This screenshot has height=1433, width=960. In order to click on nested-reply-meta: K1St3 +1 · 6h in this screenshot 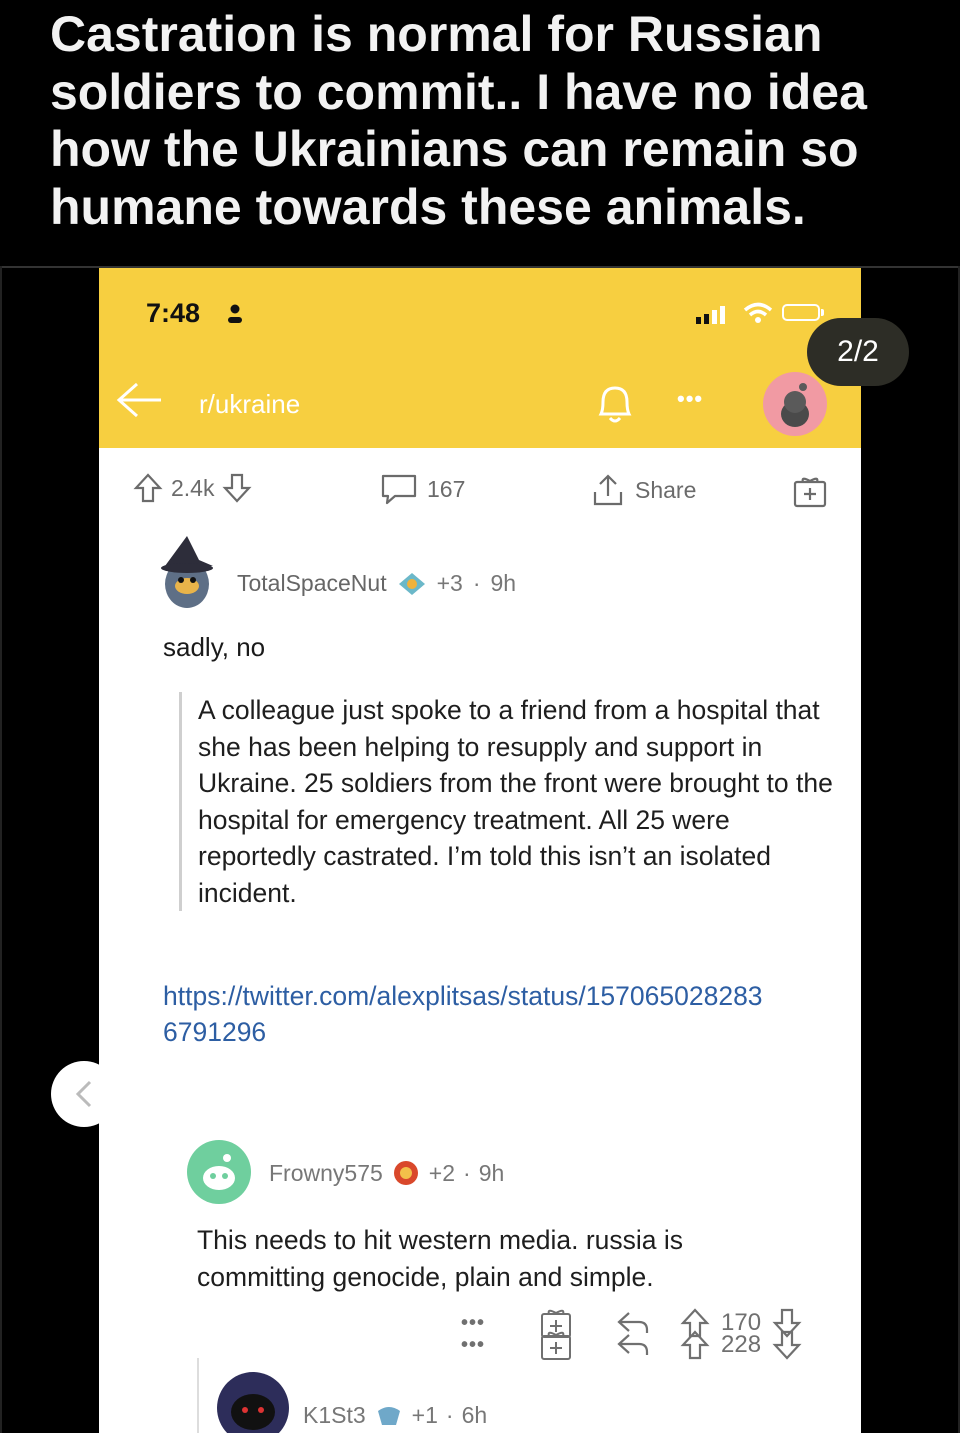, I will do `click(395, 1415)`.